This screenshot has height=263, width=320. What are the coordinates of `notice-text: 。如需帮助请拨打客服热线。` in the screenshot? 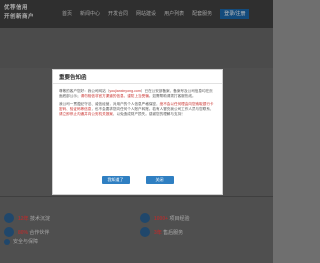 It's located at (172, 96).